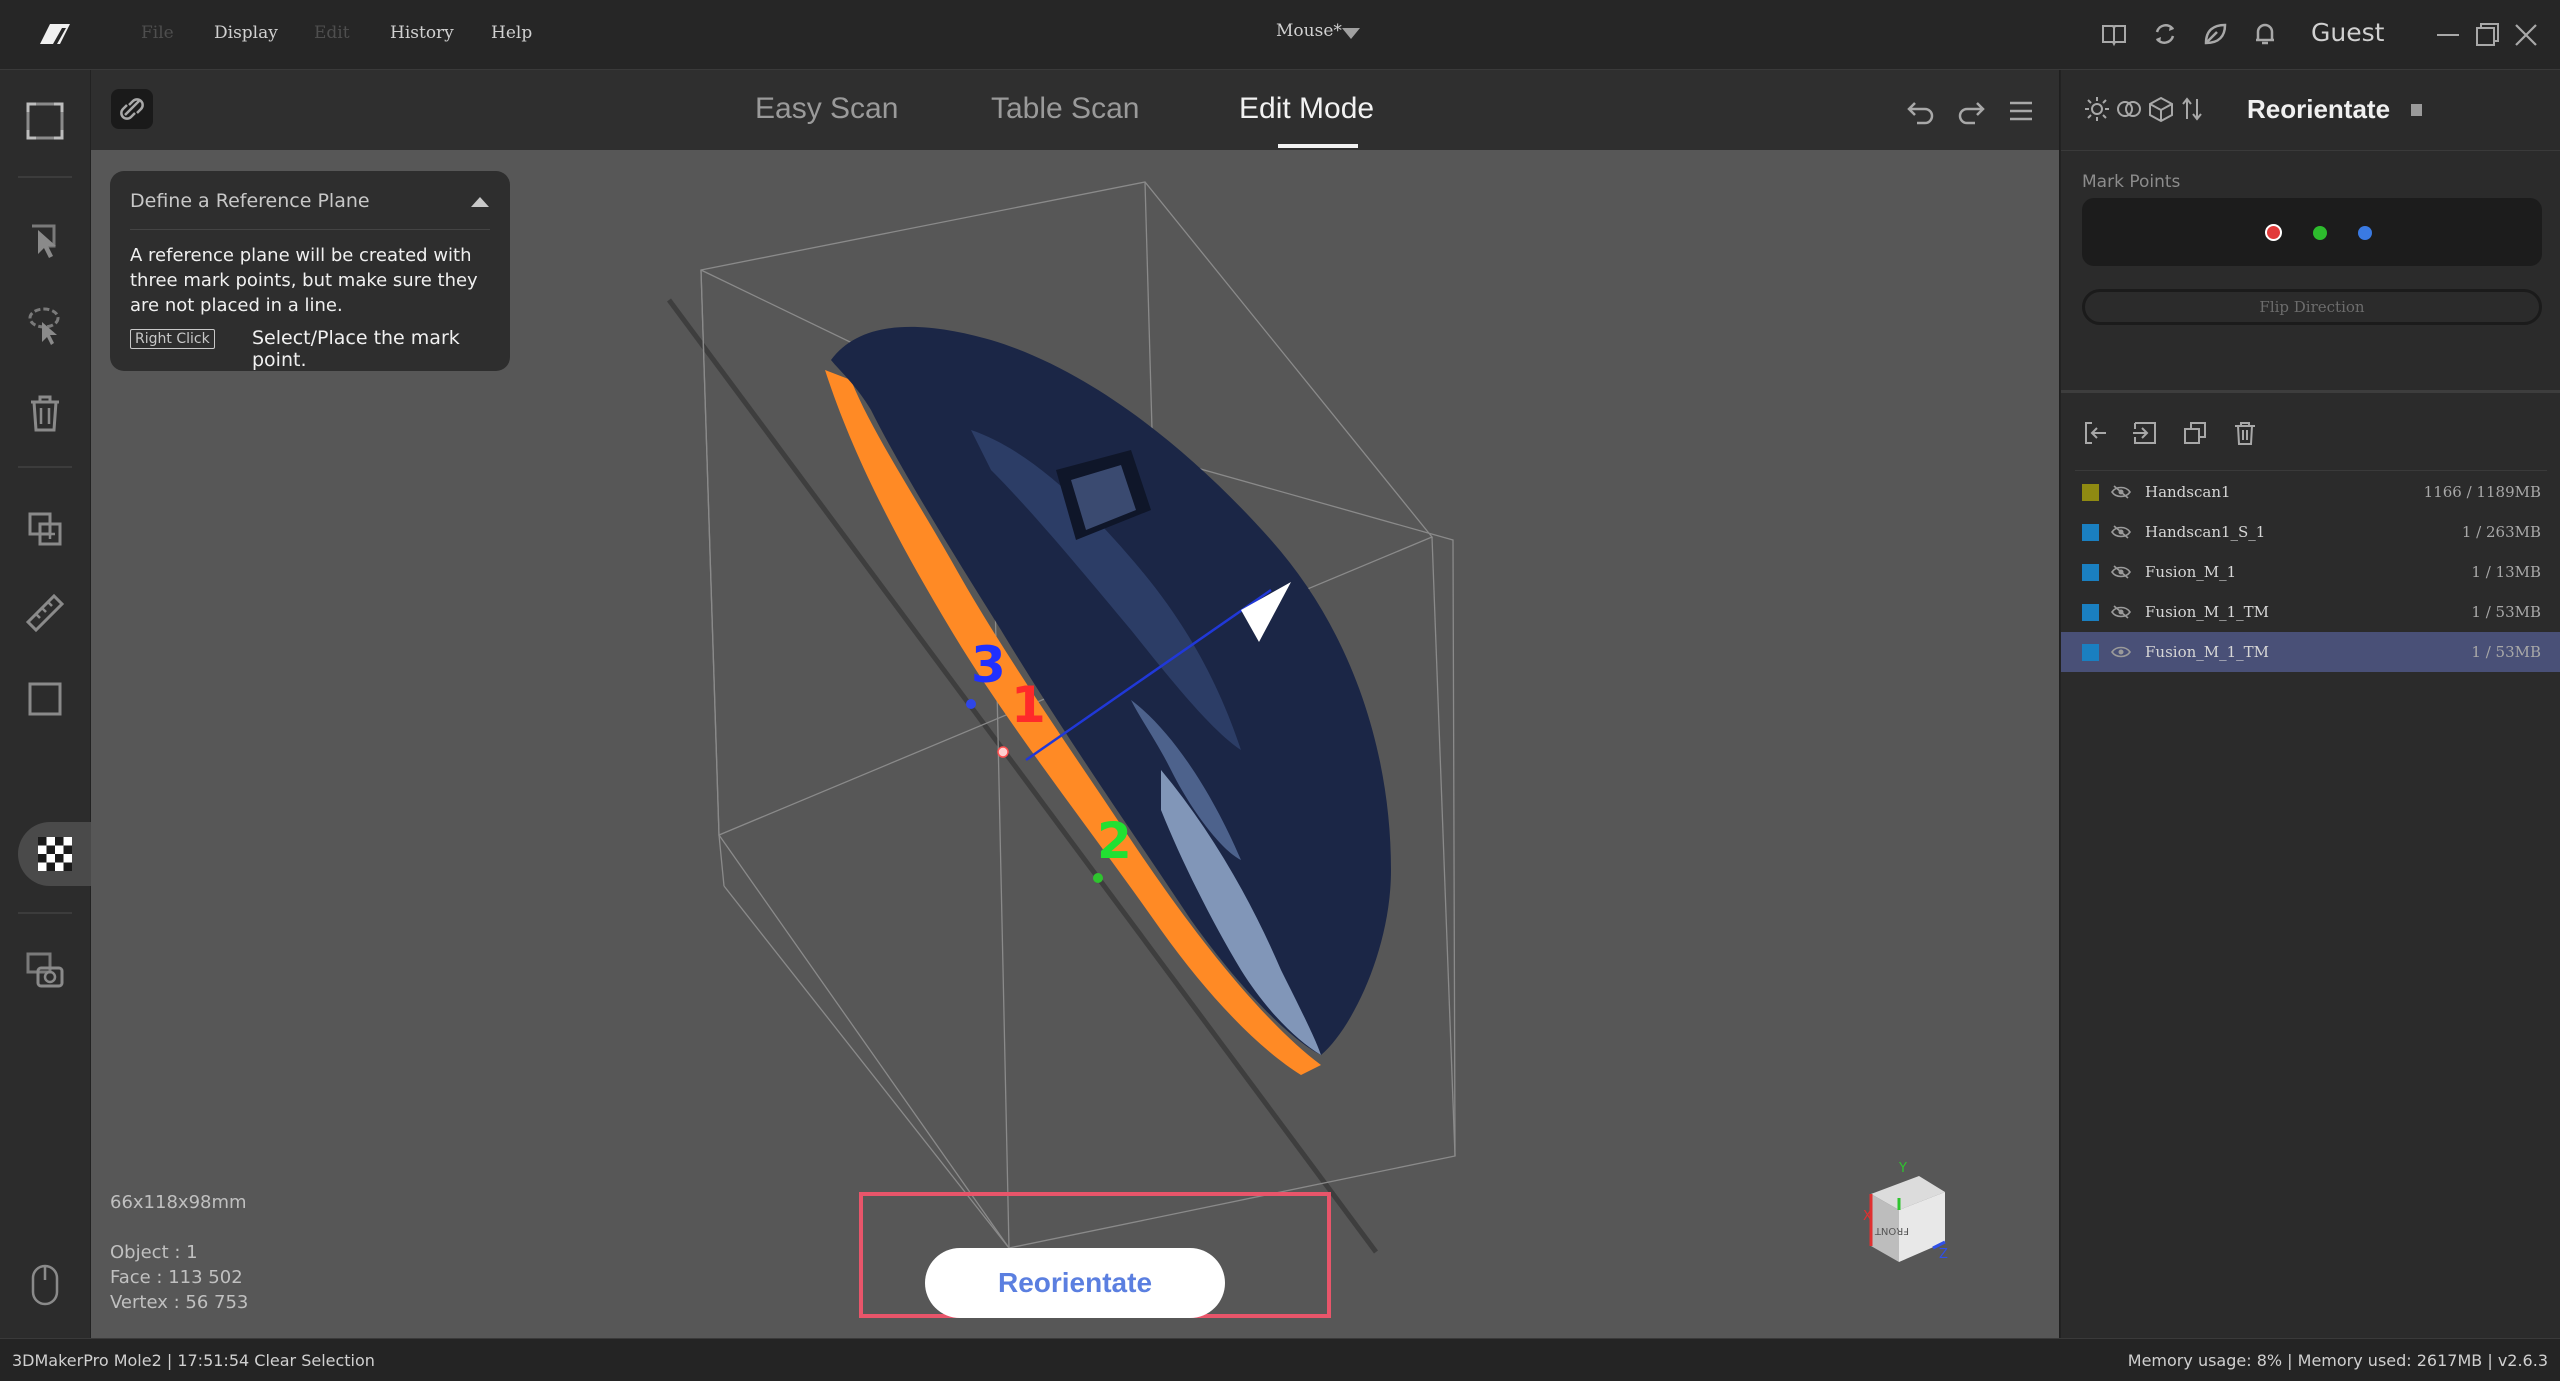 The height and width of the screenshot is (1381, 2560). I want to click on menu-history: History, so click(422, 33).